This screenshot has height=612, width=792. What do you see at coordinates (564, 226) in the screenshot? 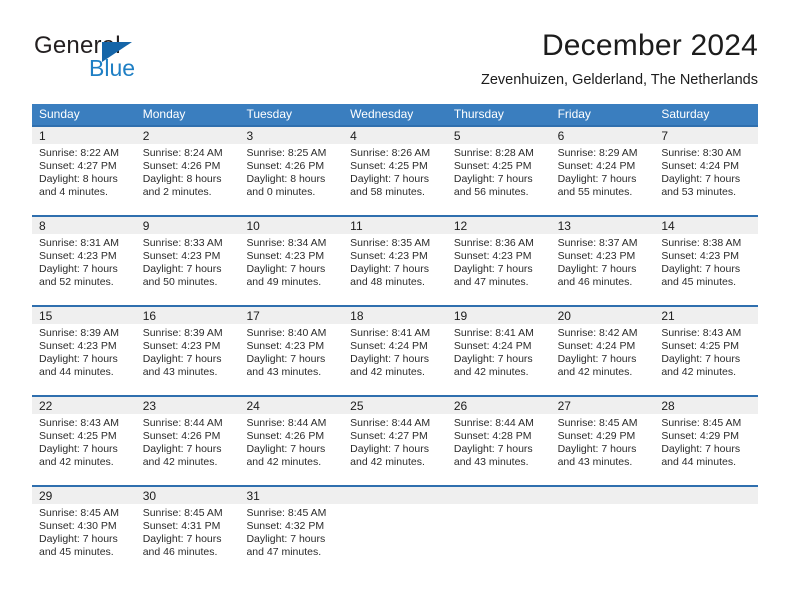
I see `day-number: 13` at bounding box center [564, 226].